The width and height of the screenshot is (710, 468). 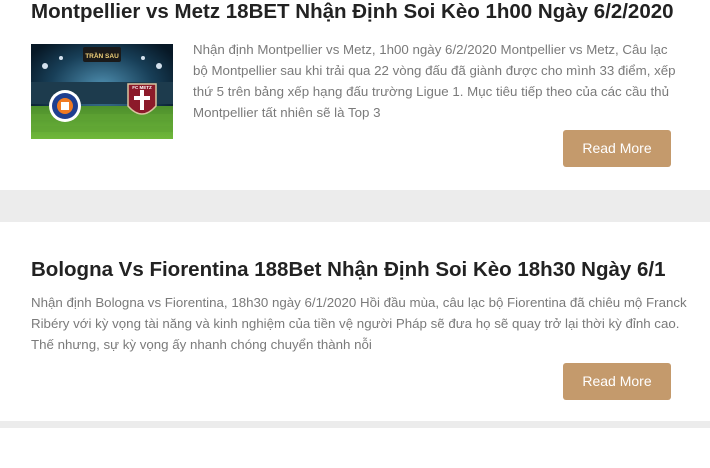 I want to click on next-post-card, so click(x=355, y=448).